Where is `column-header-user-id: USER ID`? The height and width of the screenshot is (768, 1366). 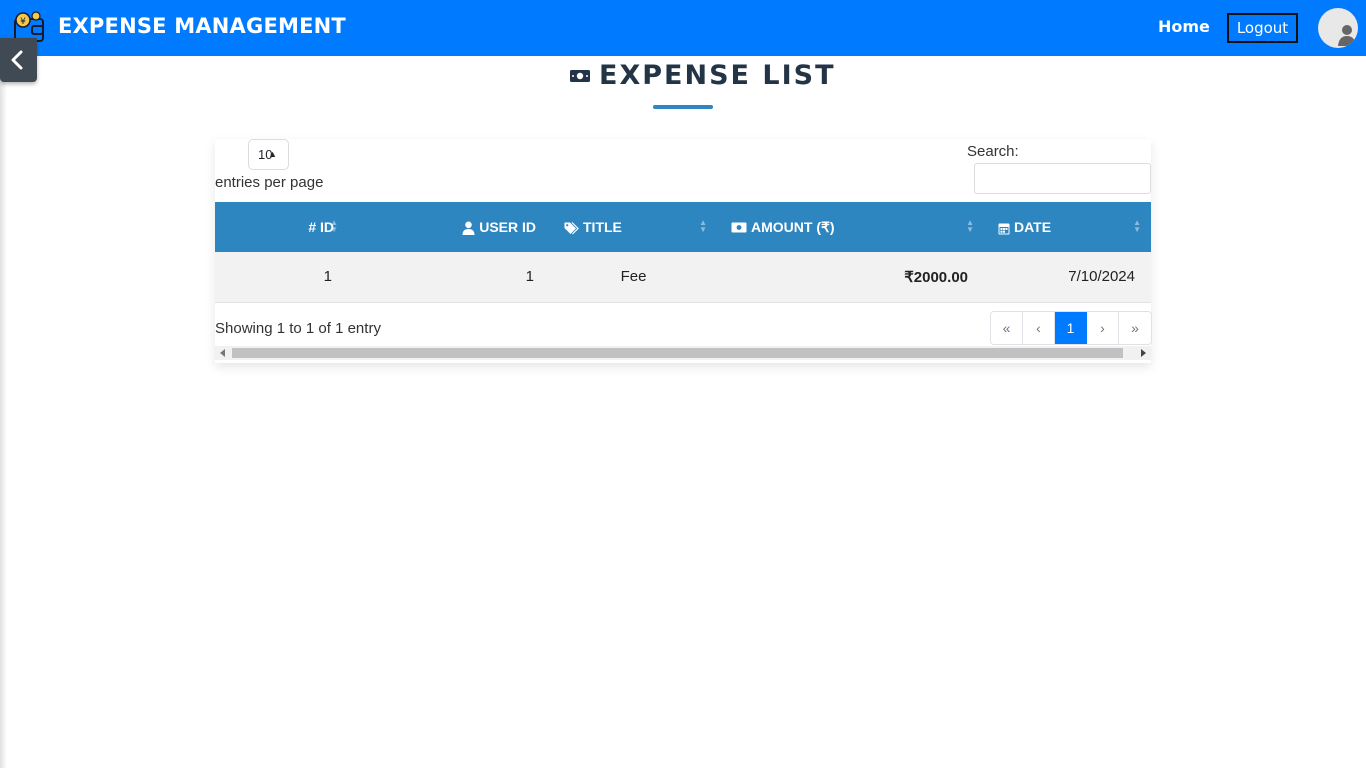
column-header-user-id: USER ID is located at coordinates (449, 227).